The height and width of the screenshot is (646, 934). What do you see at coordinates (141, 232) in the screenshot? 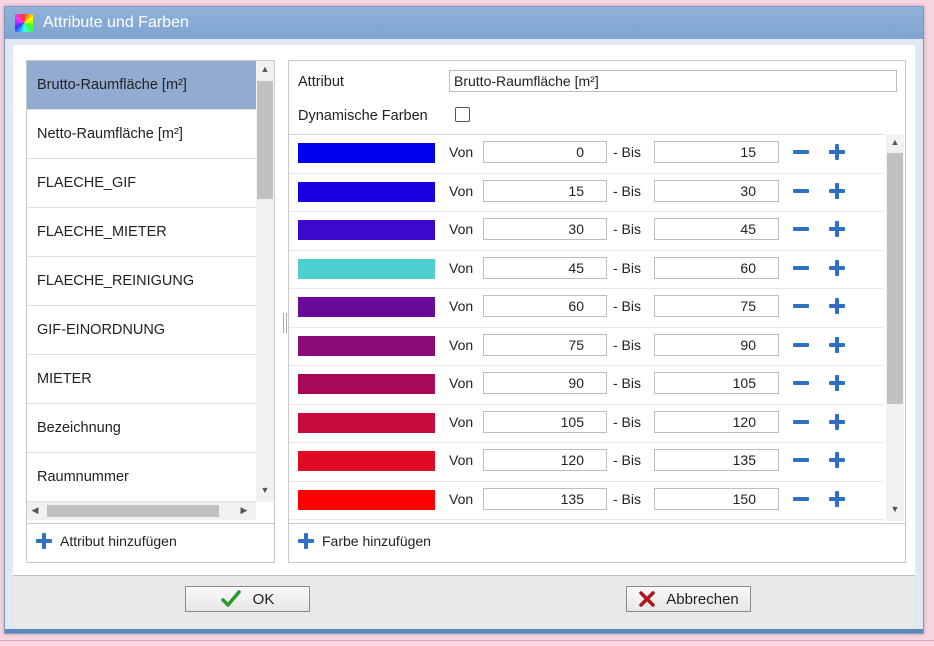
I see `attribute-list-item: FLAECHE_MIETER` at bounding box center [141, 232].